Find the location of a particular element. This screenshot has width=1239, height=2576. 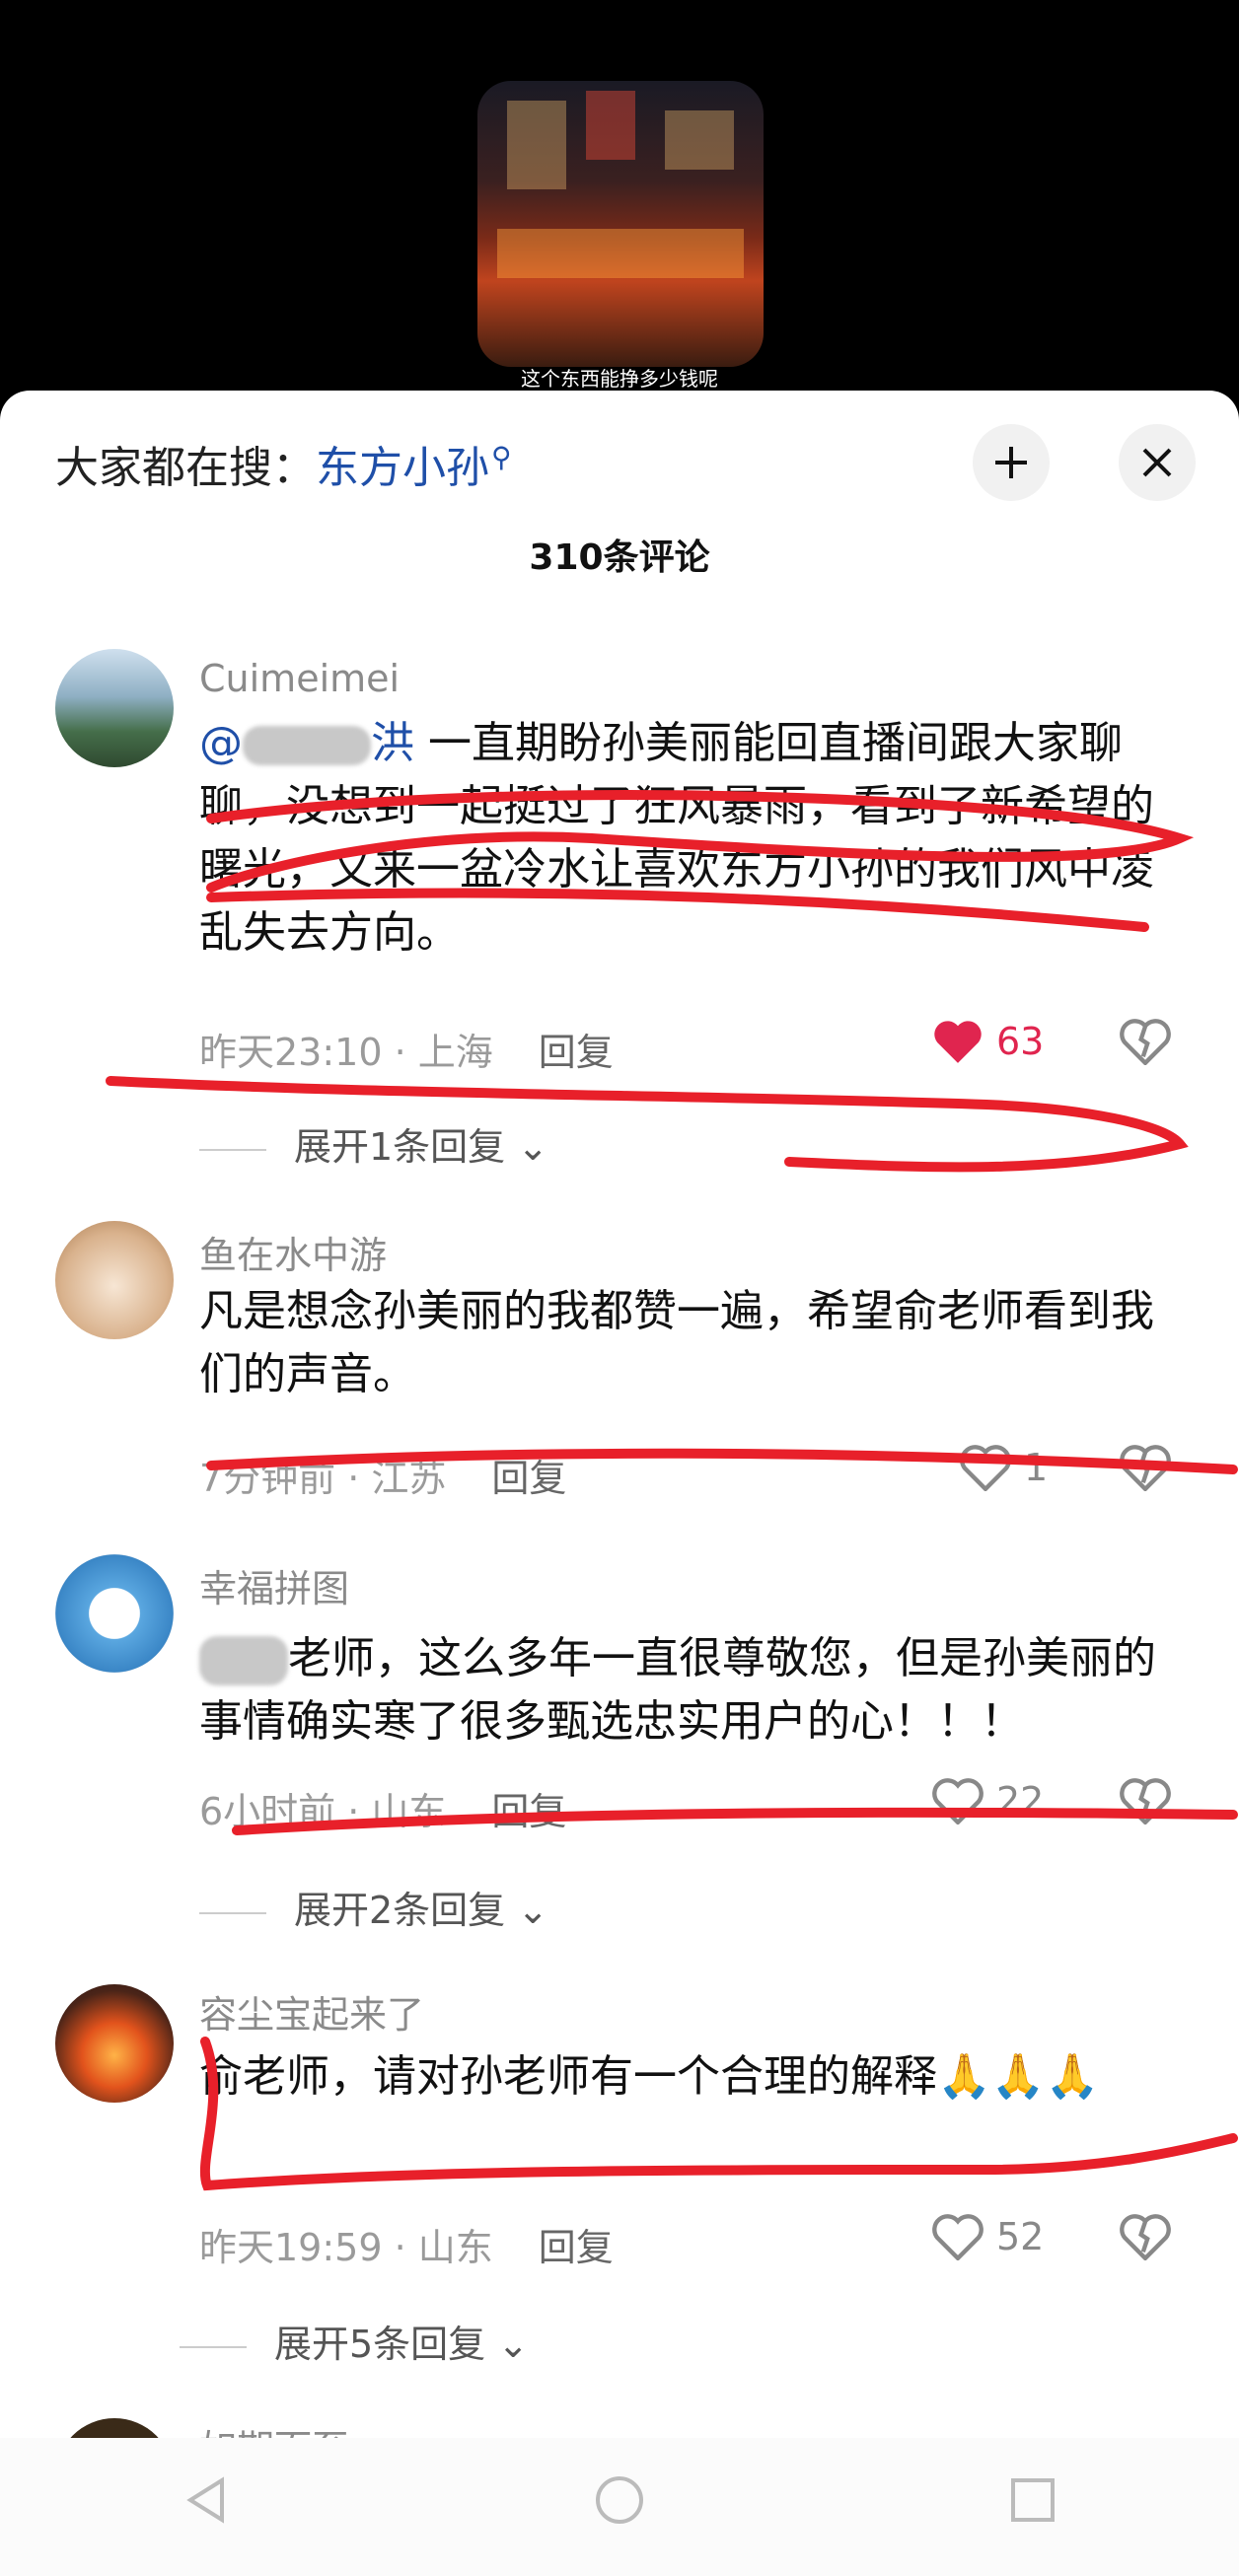

magnifier-icon: ⚲ is located at coordinates (501, 457).